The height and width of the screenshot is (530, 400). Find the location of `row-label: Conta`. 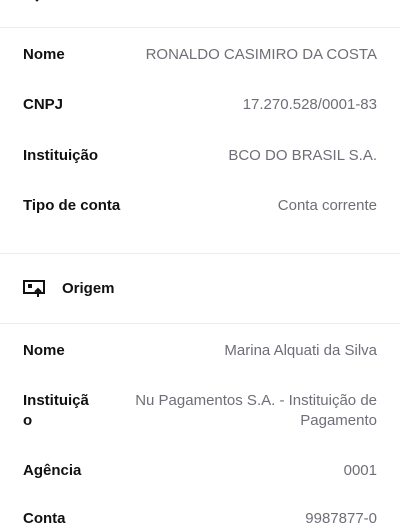

row-label: Conta is located at coordinates (44, 518).